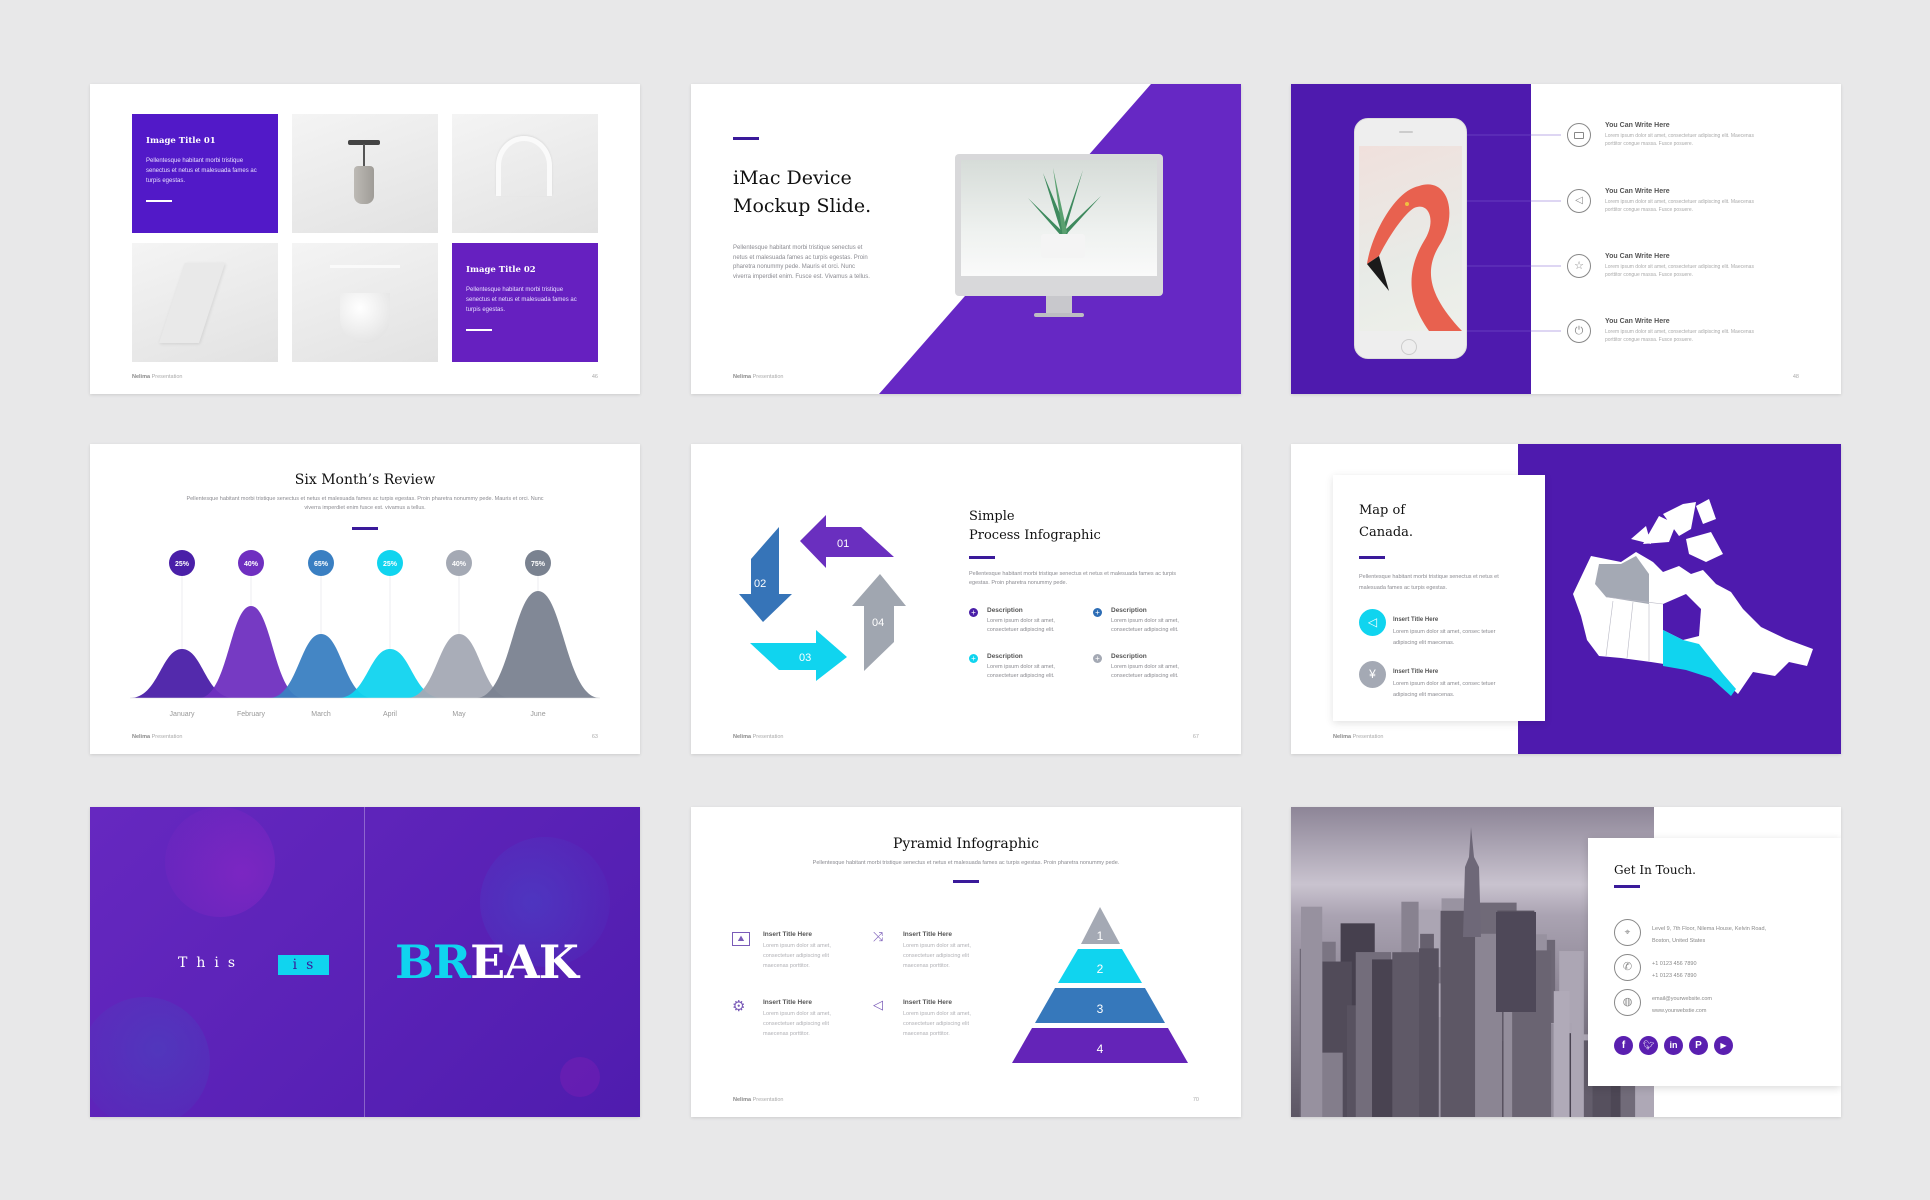 Image resolution: width=1930 pixels, height=1200 pixels. I want to click on is-highlight: is, so click(303, 965).